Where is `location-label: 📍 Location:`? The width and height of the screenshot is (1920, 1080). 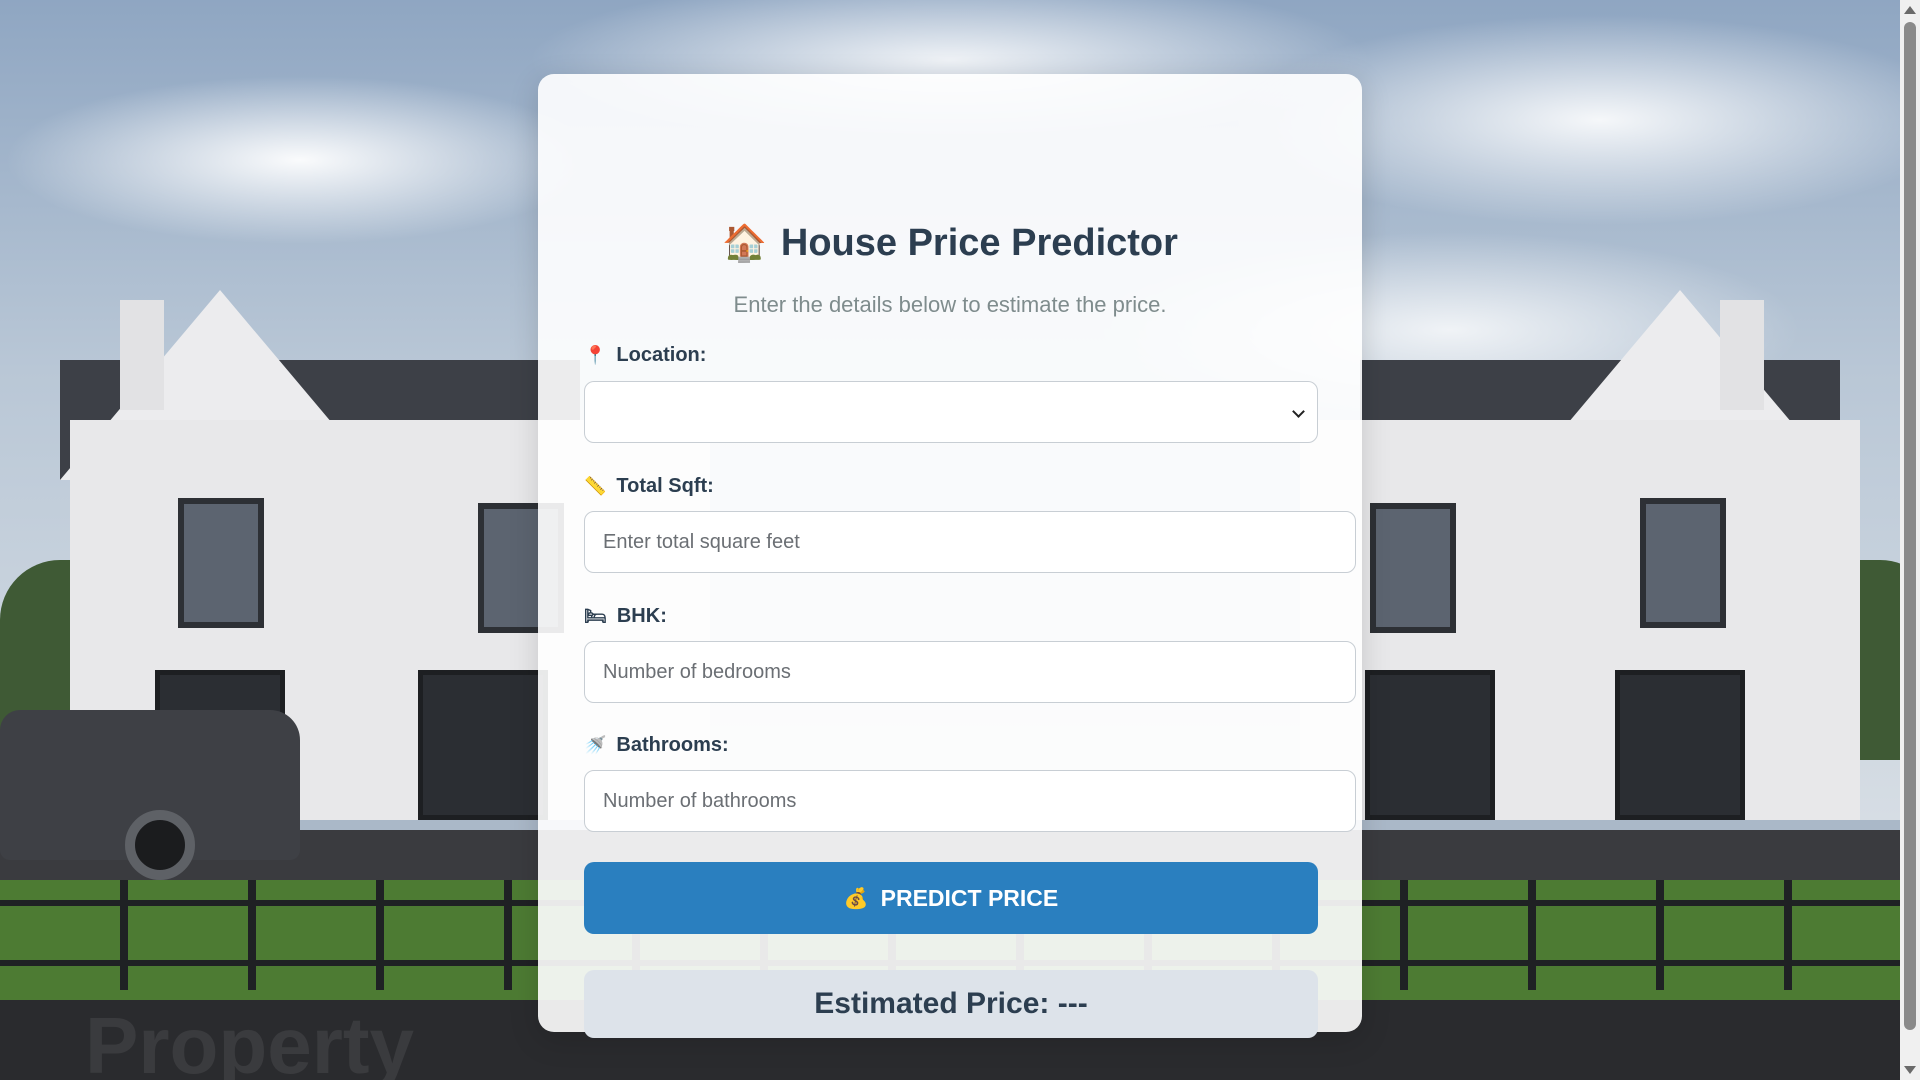
location-label: 📍 Location: is located at coordinates (645, 355).